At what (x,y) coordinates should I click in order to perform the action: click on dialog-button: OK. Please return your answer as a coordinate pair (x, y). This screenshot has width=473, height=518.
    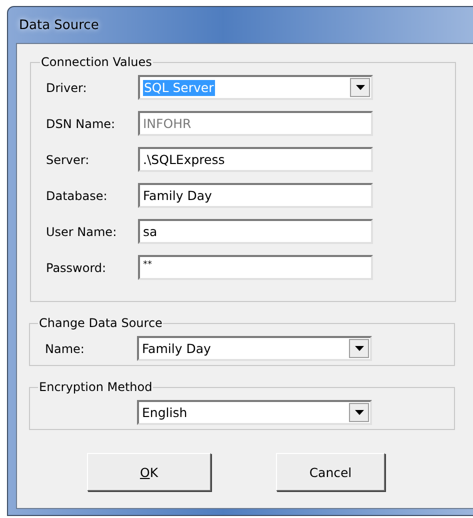
    Looking at the image, I should click on (149, 472).